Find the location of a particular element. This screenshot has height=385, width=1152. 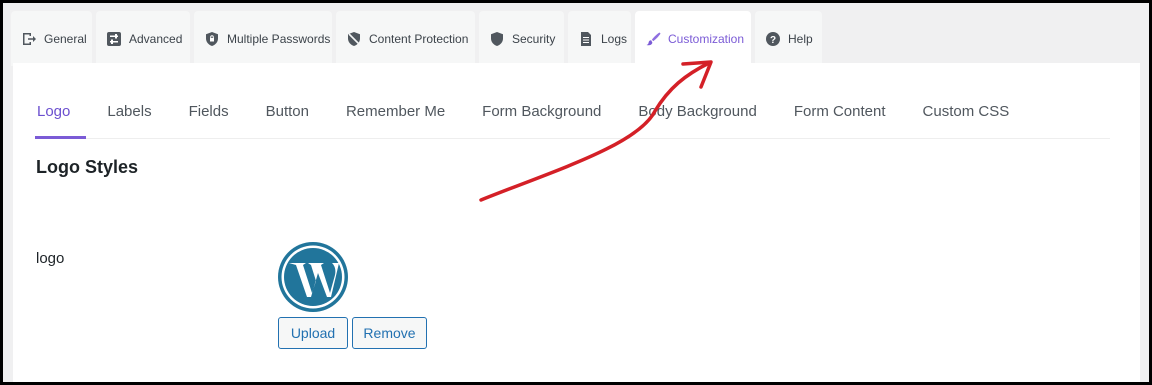

remove-button: Remove is located at coordinates (389, 333).